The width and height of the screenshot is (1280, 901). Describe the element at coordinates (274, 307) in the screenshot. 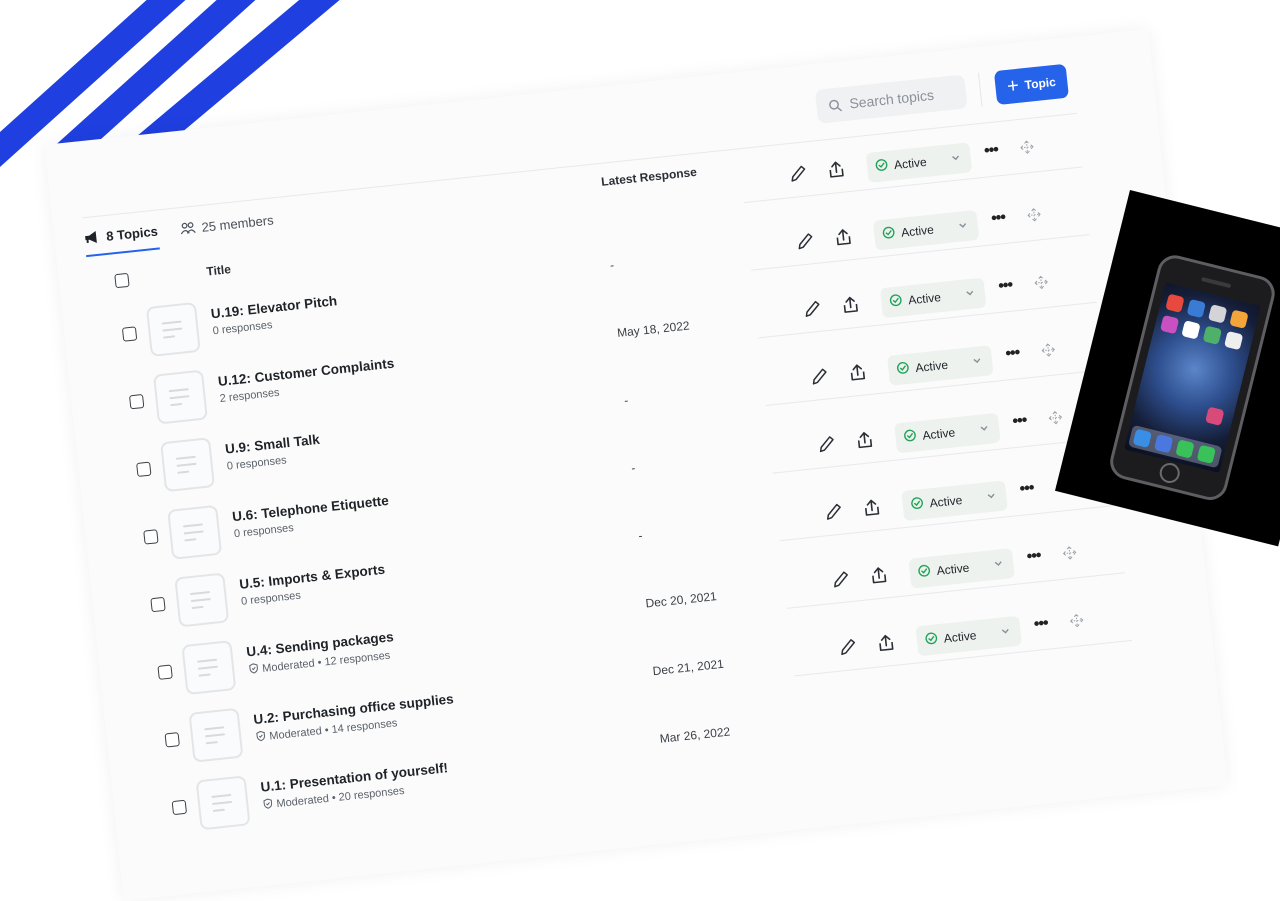

I see `topic-title: U.19: Elevator Pitch` at that location.